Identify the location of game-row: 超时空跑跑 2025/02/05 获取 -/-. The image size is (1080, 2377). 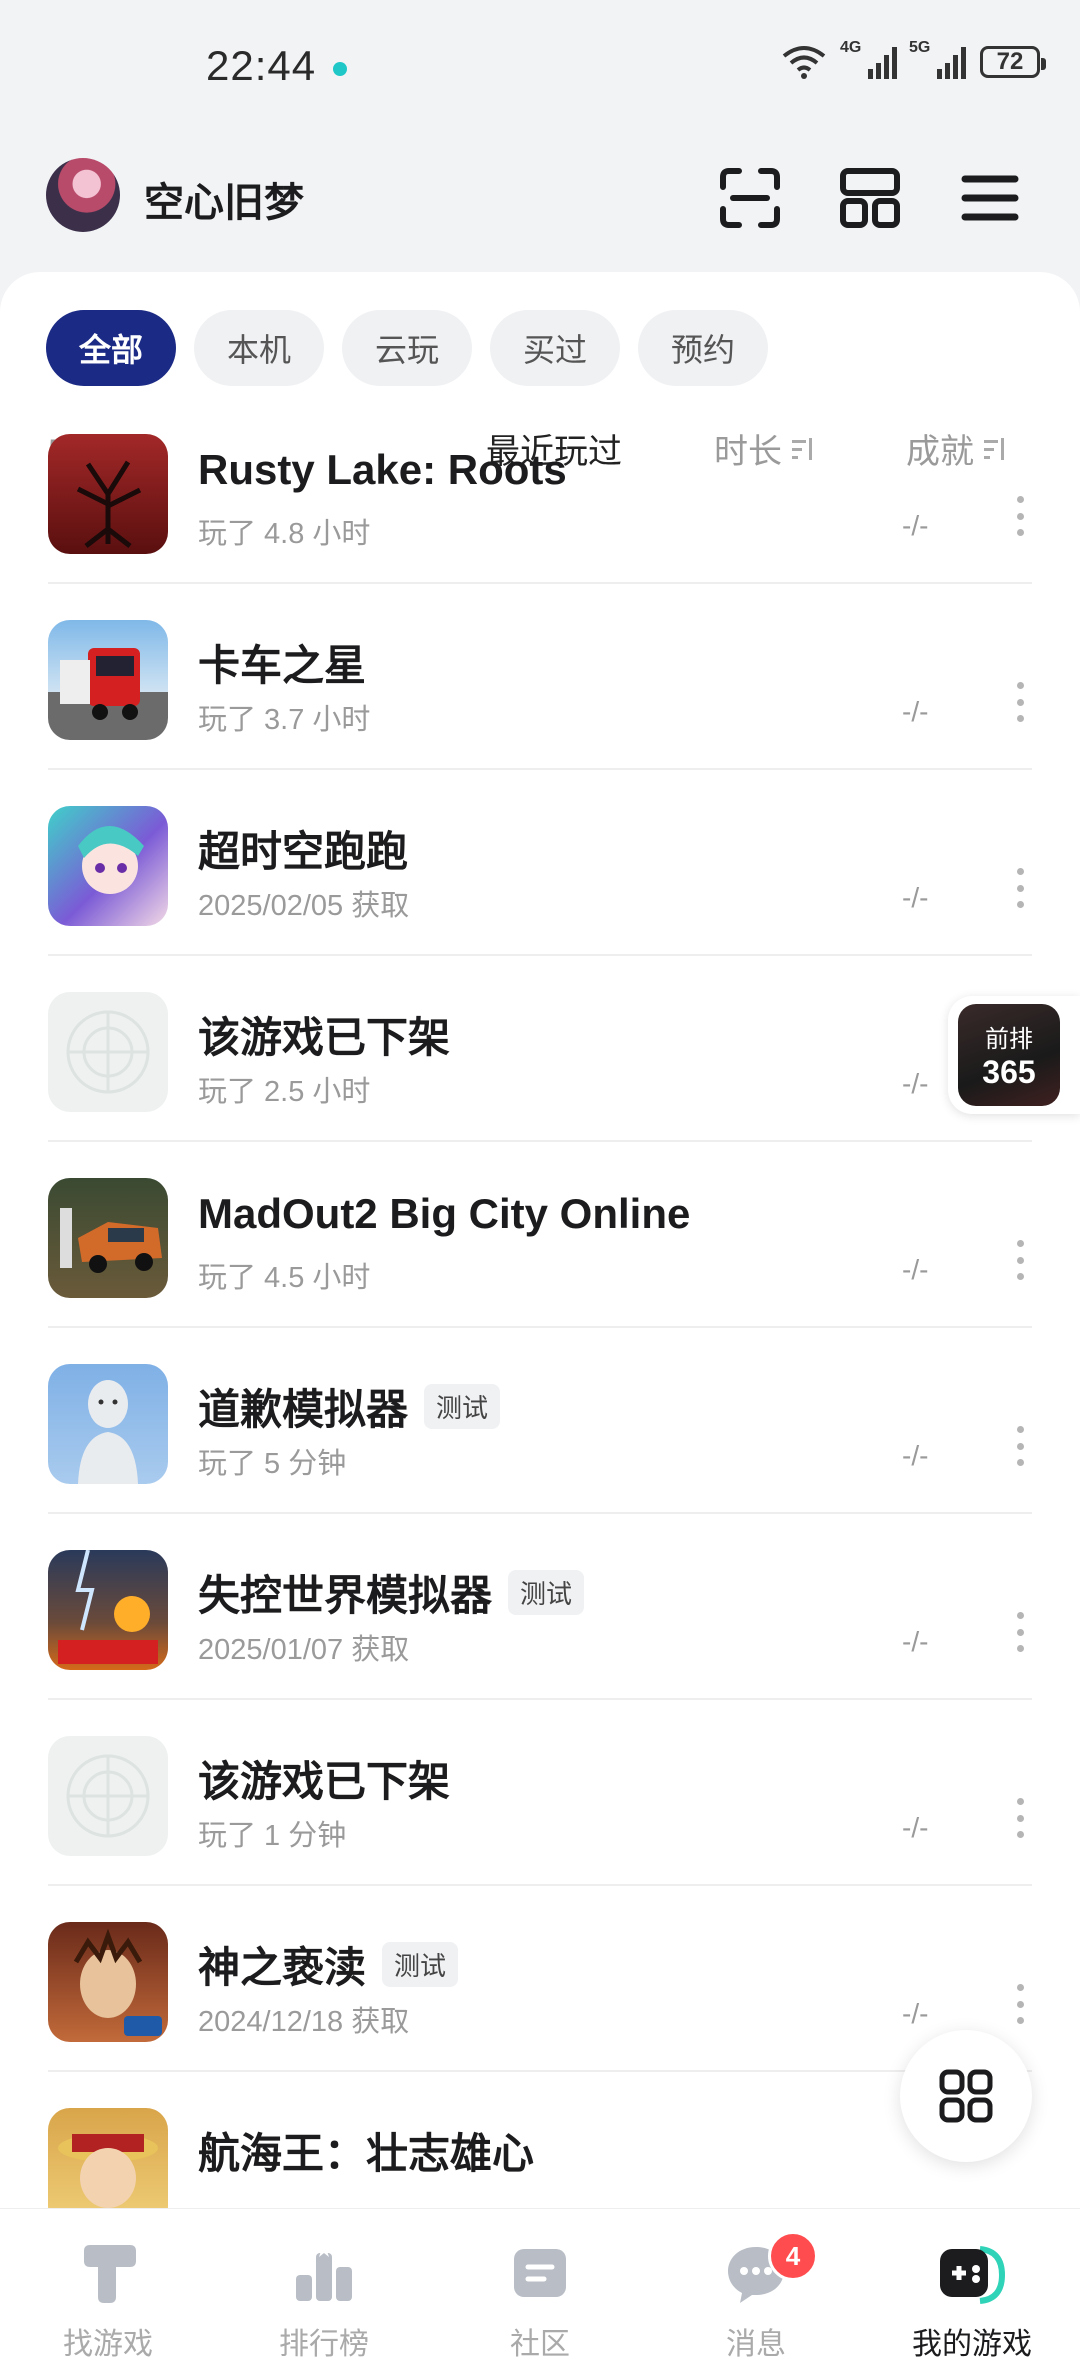
(540, 863).